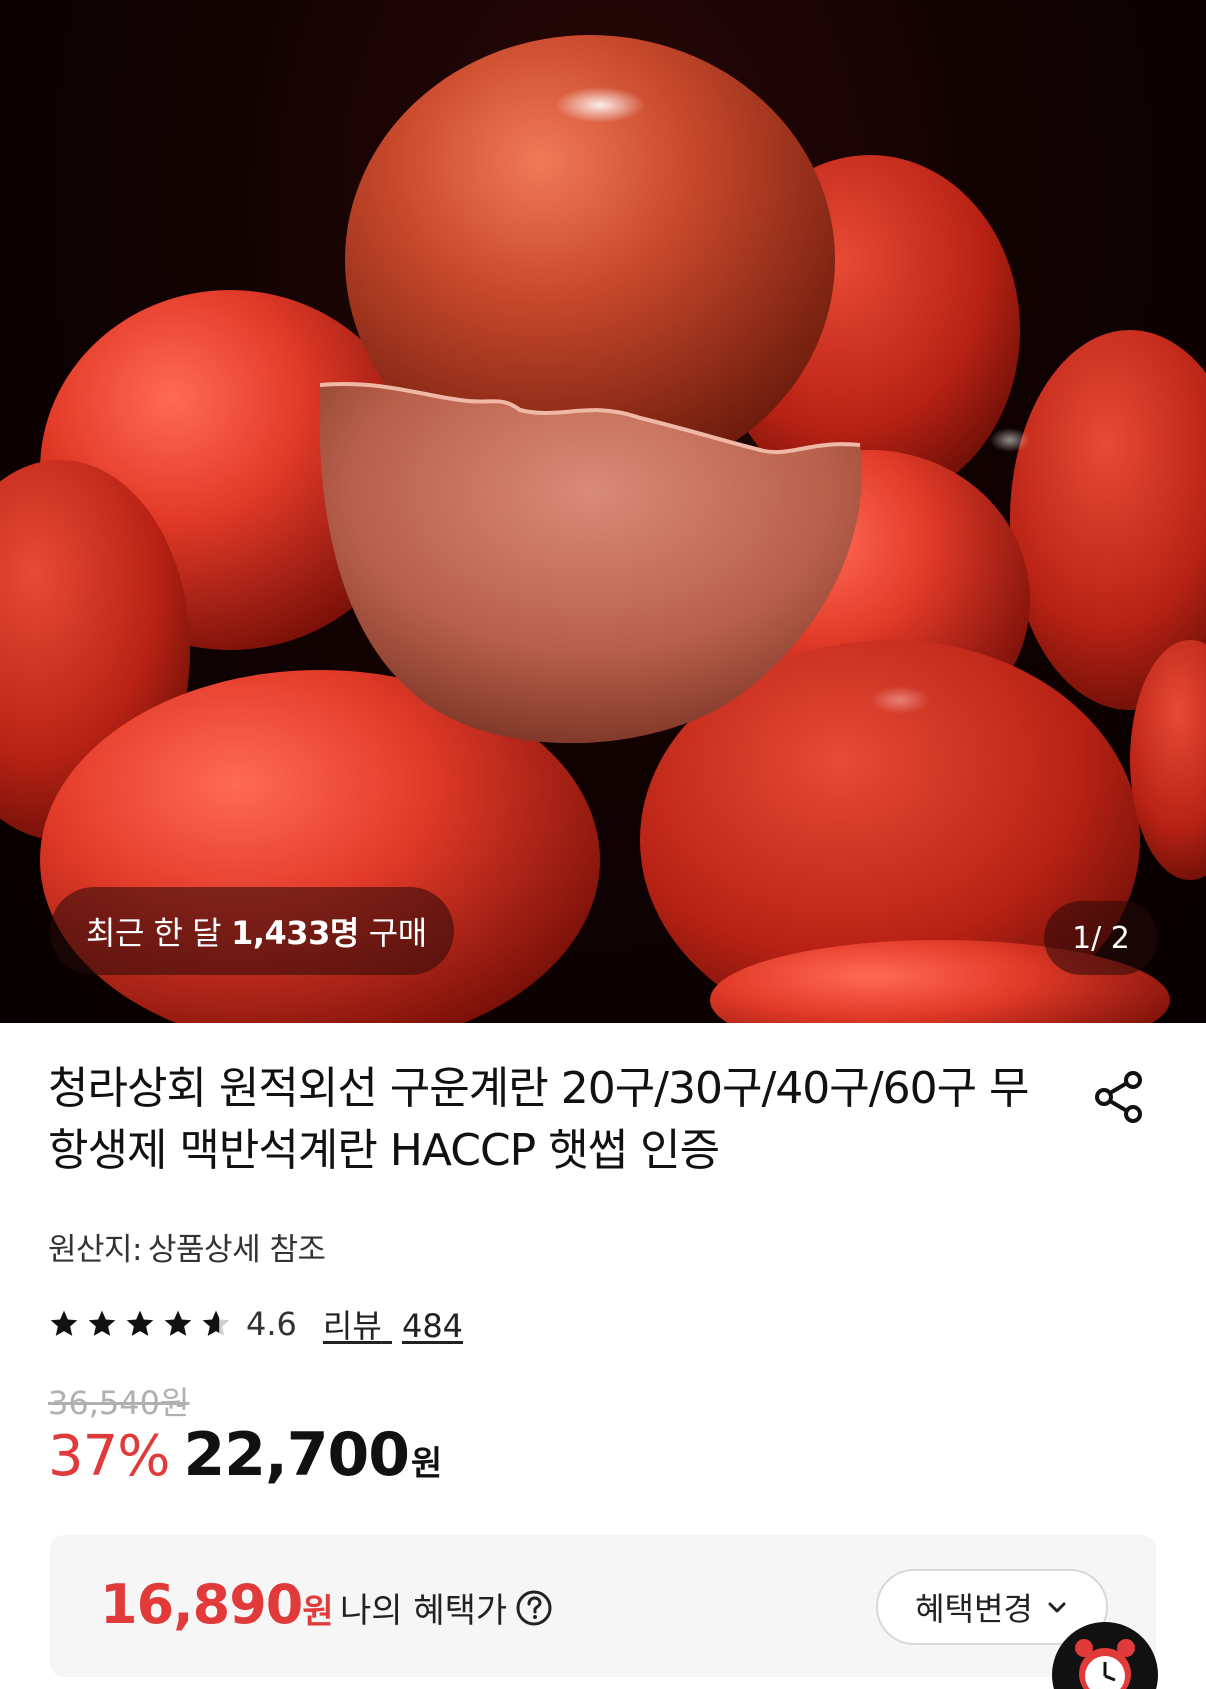 The image size is (1206, 1689). I want to click on benefit-label: 나의 혜택가, so click(424, 1611).